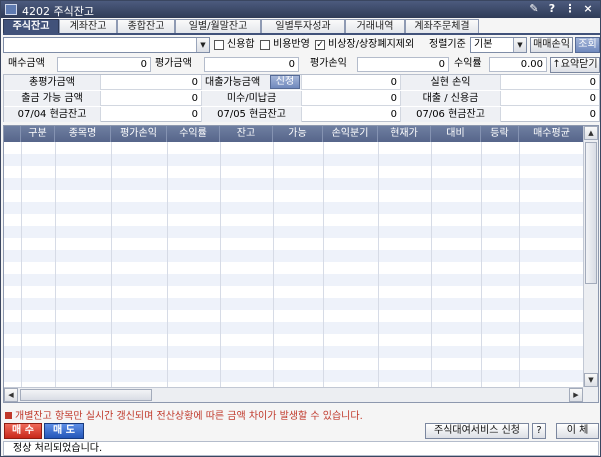  I want to click on summary-row: 총평가금액 0 대출가능금액 신청 0 실현 손익 0, so click(301, 82).